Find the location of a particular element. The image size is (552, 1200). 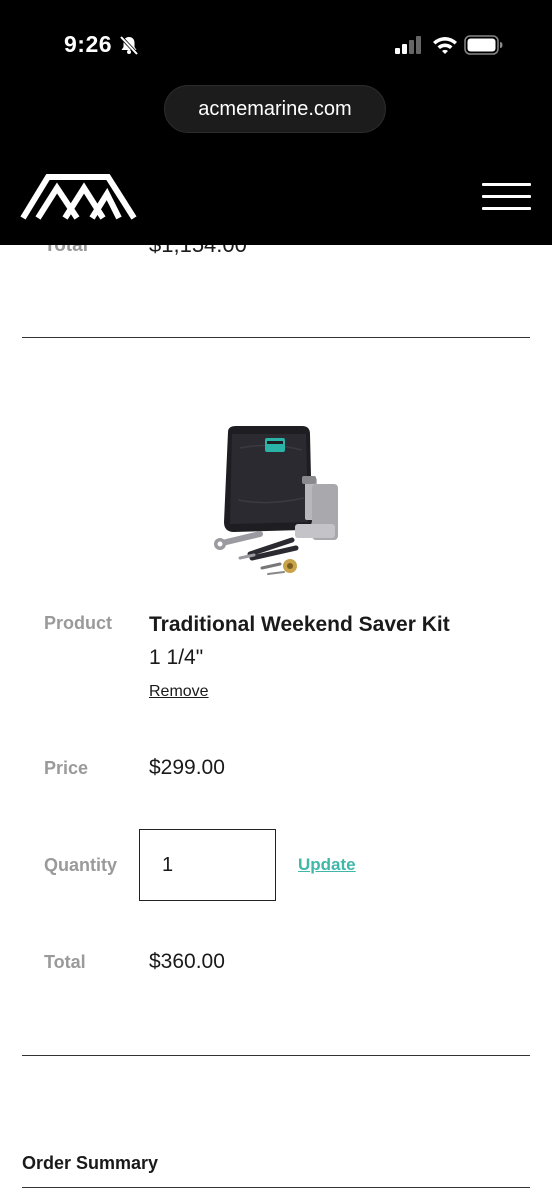

product-image is located at coordinates (277, 502).